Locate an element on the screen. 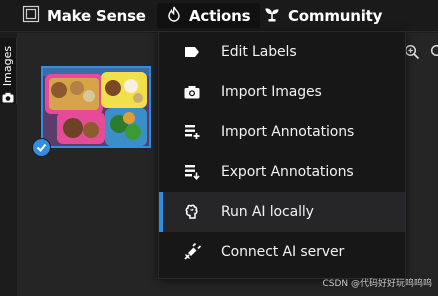 Image resolution: width=438 pixels, height=296 pixels. nav-community-label: Community is located at coordinates (335, 15).